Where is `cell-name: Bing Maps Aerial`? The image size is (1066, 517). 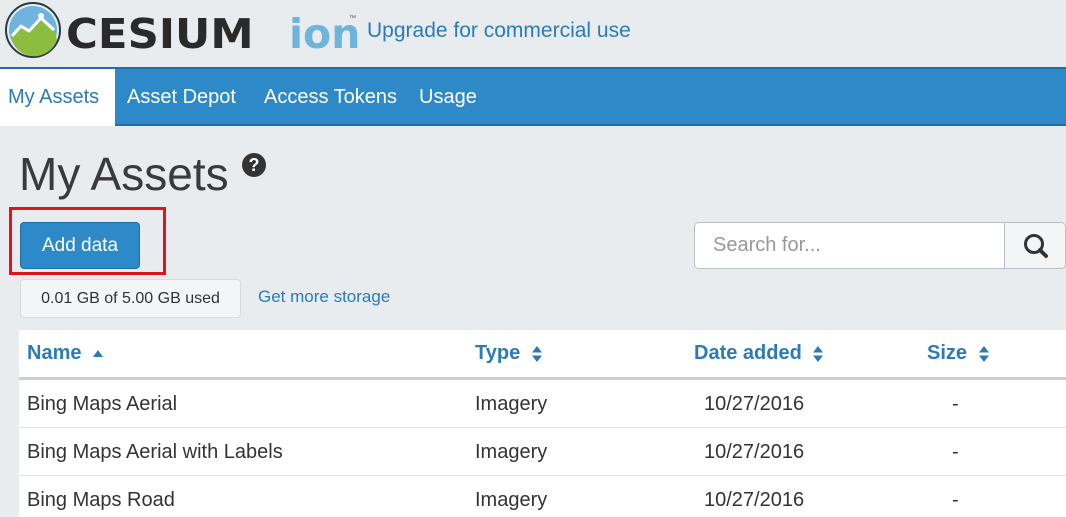 cell-name: Bing Maps Aerial is located at coordinates (102, 404).